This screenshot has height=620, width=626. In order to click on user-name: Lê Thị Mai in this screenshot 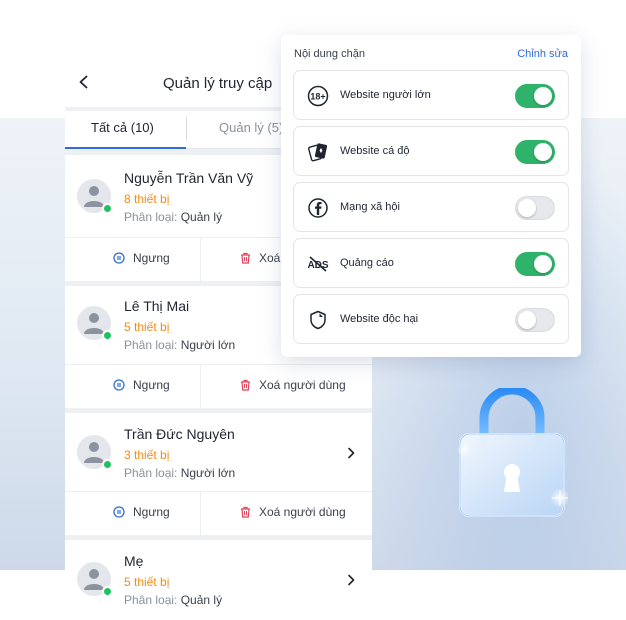, I will do `click(157, 306)`.